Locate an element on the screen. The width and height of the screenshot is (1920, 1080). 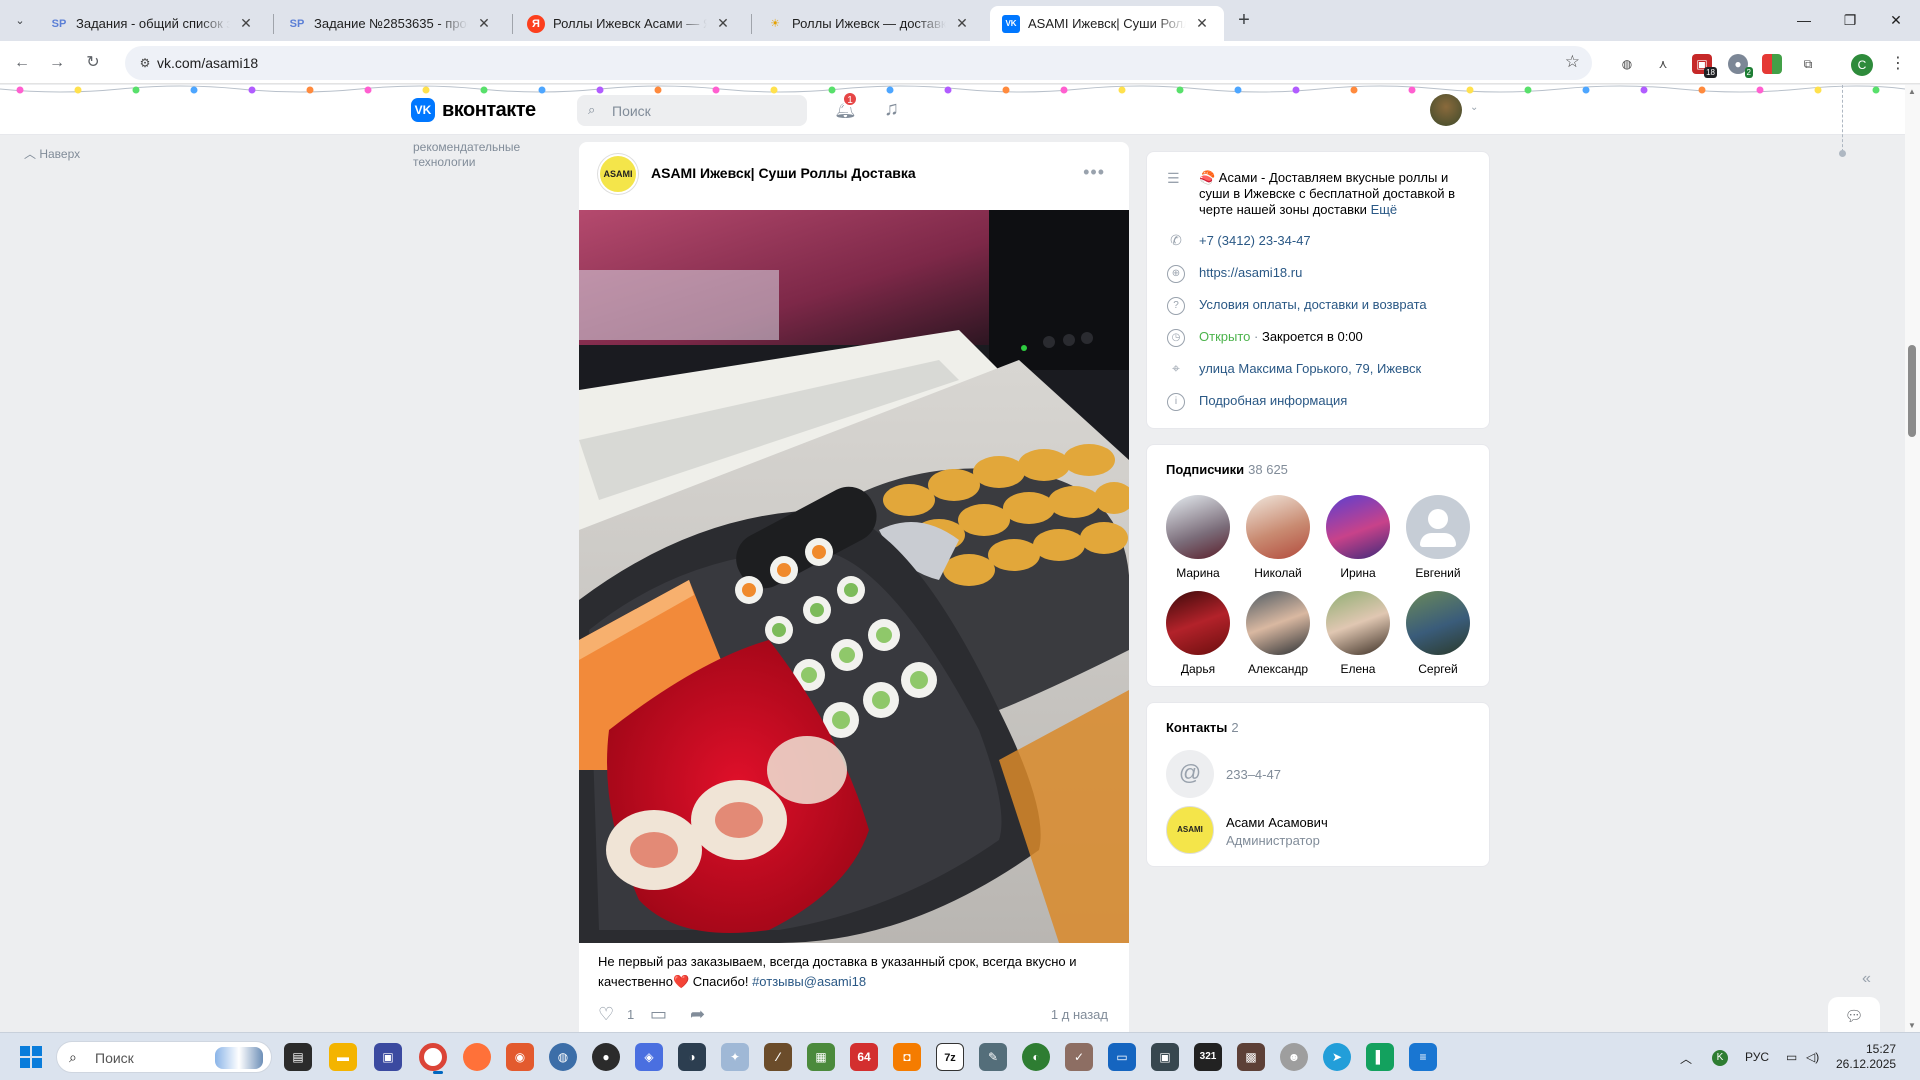
subscriber-item: Александр is located at coordinates (1278, 633).